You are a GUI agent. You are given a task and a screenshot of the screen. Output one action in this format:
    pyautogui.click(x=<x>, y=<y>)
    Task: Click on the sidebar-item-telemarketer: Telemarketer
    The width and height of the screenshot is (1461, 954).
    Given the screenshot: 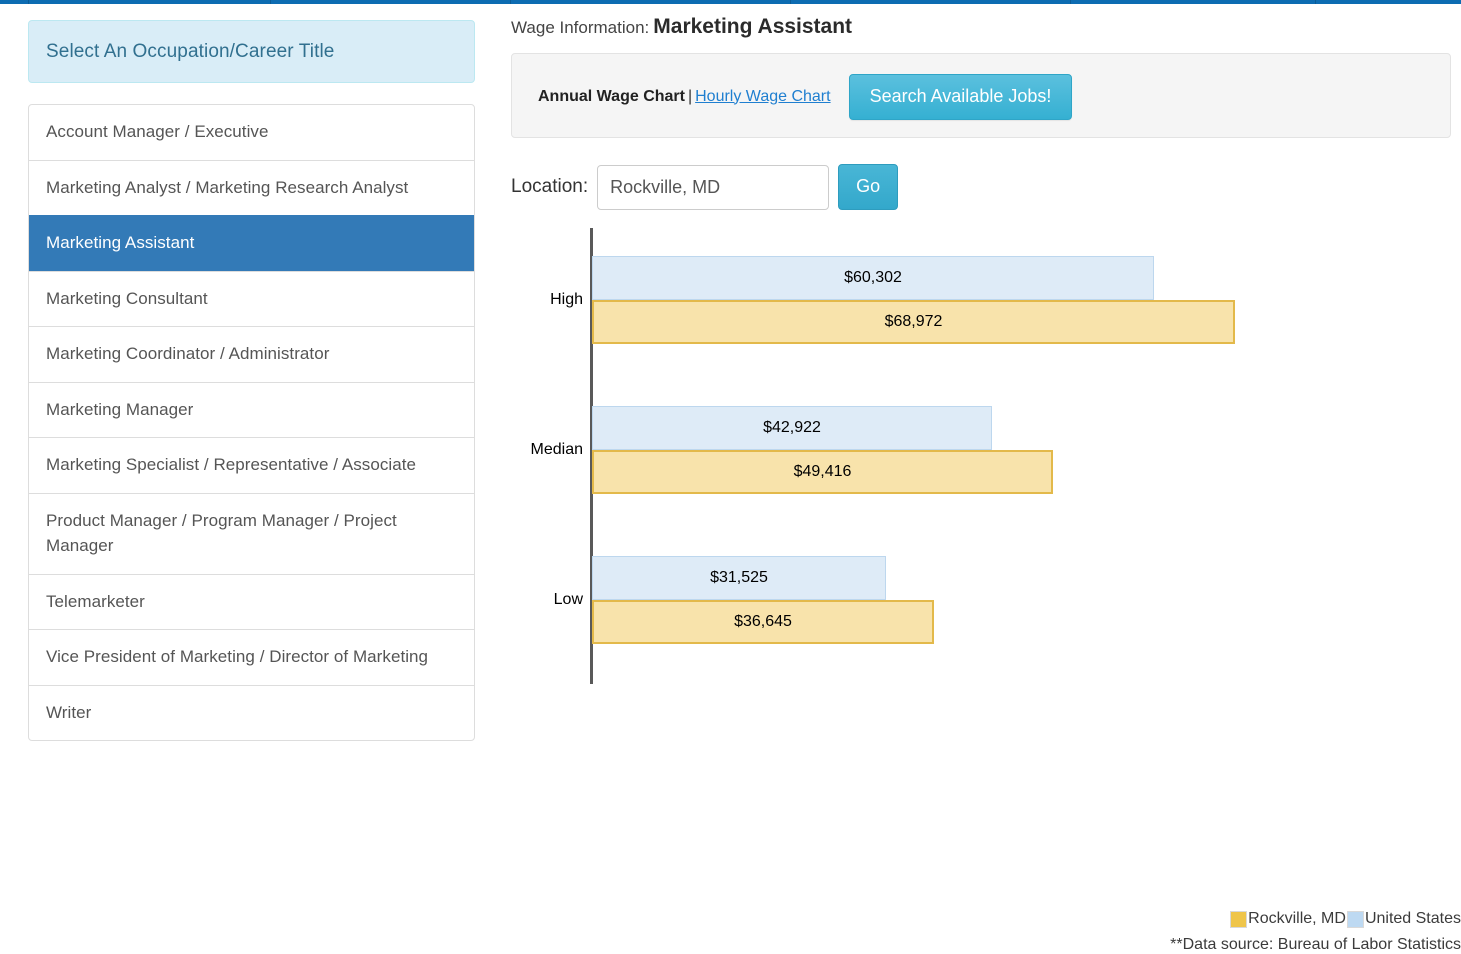 What is the action you would take?
    pyautogui.click(x=251, y=601)
    